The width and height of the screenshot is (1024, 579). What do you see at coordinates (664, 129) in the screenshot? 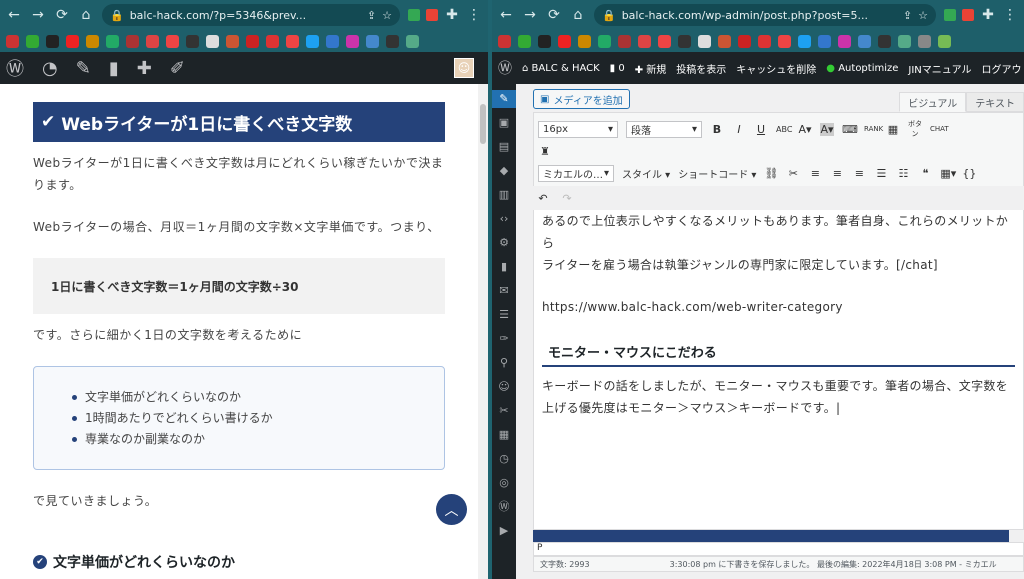
I see `format-select: 段落 ▾` at bounding box center [664, 129].